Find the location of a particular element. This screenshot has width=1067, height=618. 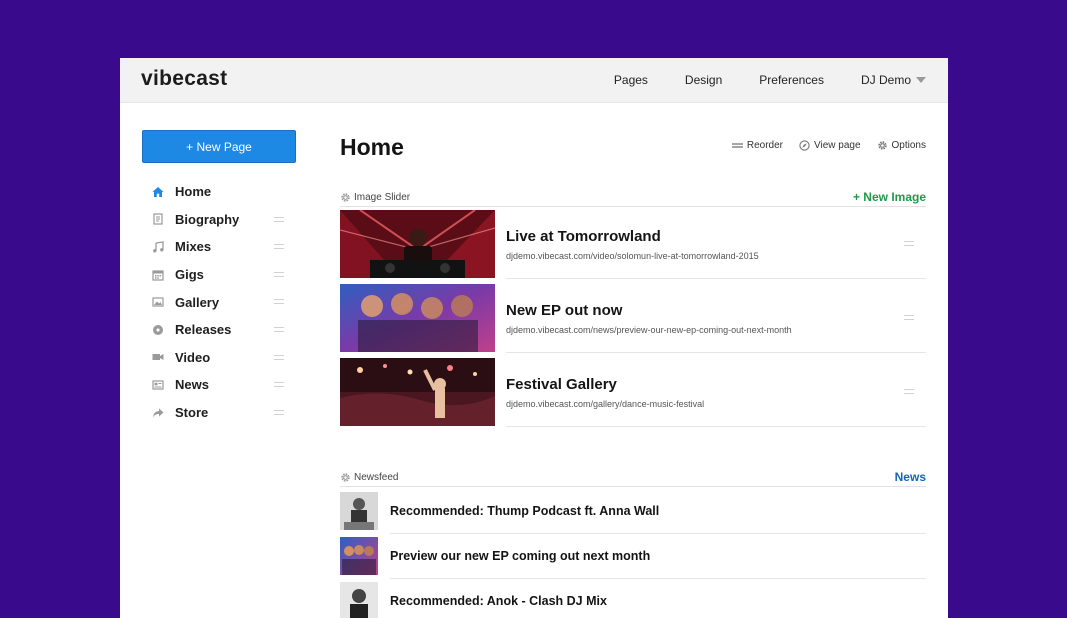

podcast-photo-image is located at coordinates (359, 511).